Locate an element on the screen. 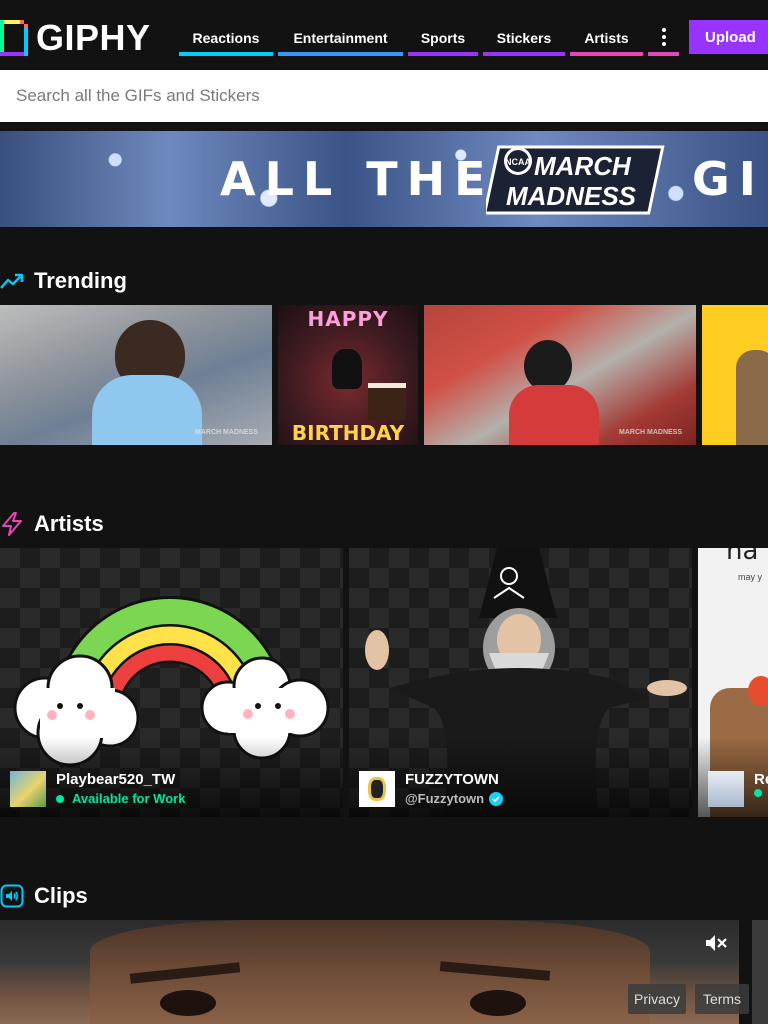 The width and height of the screenshot is (768, 1024). gif-figure-jersey is located at coordinates (147, 410).